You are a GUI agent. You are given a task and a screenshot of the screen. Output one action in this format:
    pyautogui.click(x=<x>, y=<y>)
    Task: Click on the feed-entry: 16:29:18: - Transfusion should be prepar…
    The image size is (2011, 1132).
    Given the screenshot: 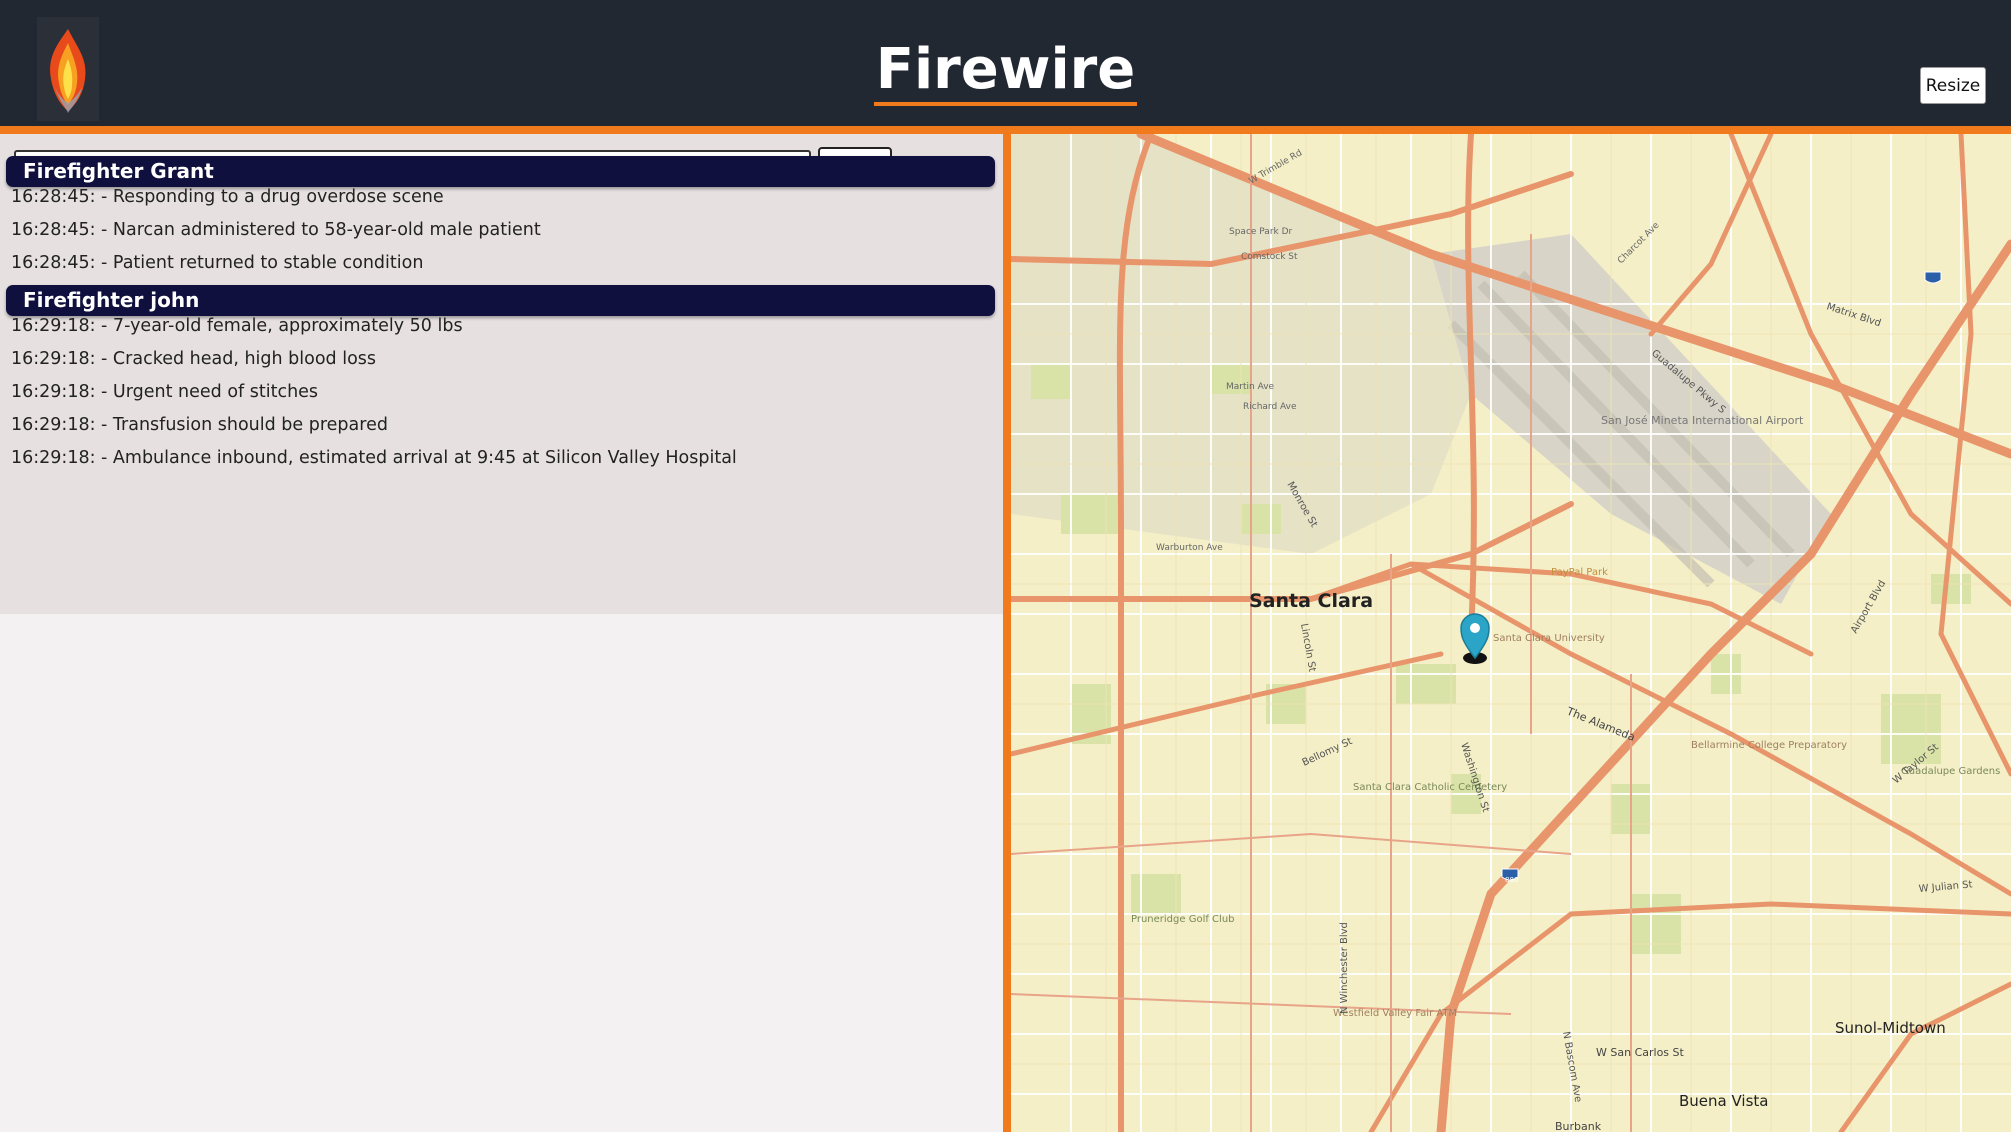 What is the action you would take?
    pyautogui.click(x=199, y=425)
    